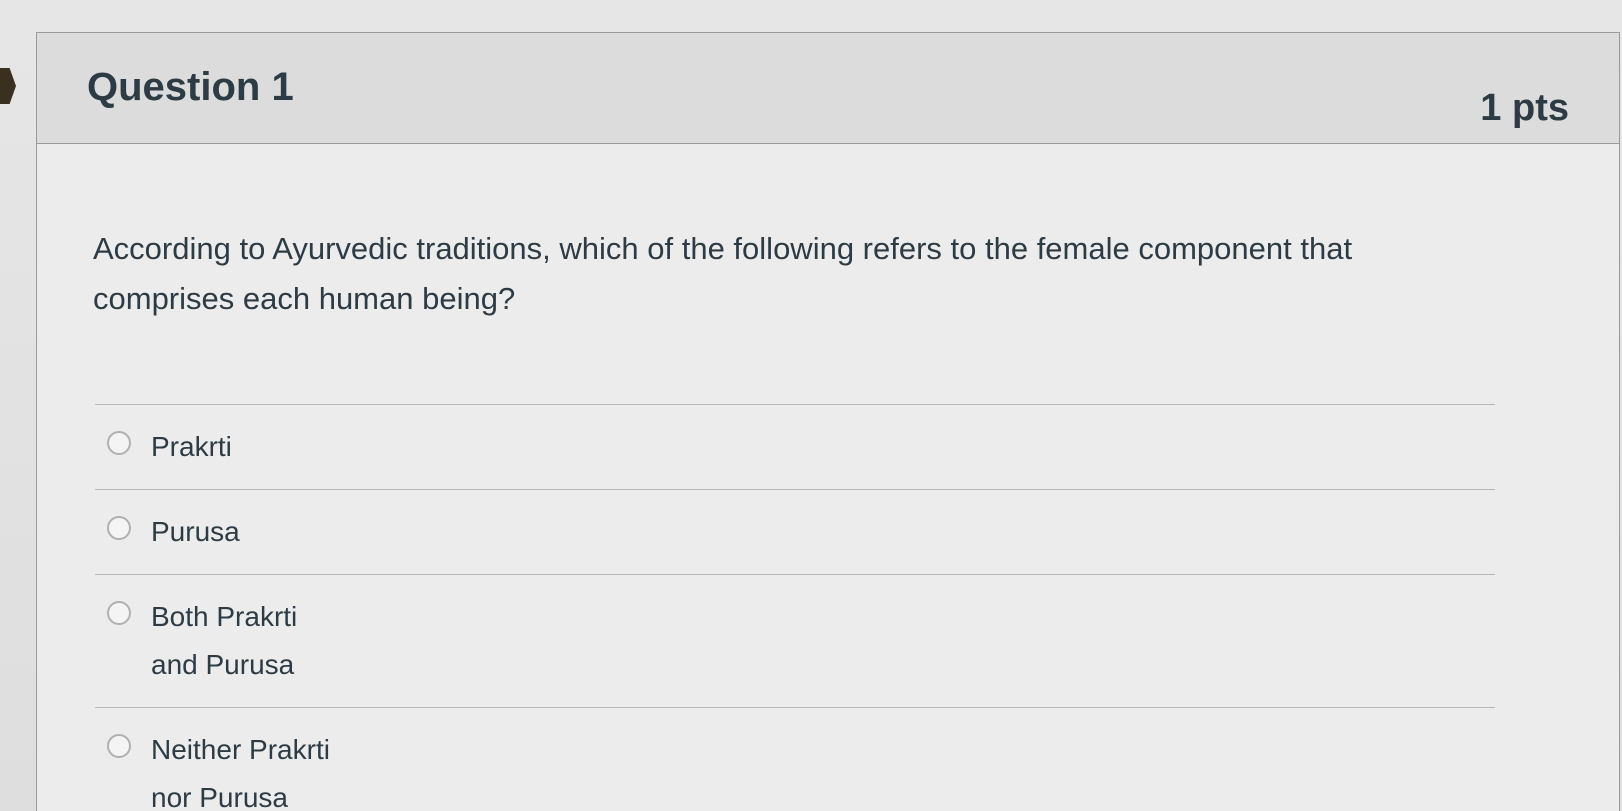  Describe the element at coordinates (795, 447) in the screenshot. I see `answer-option-prakrti: Prakrti` at that location.